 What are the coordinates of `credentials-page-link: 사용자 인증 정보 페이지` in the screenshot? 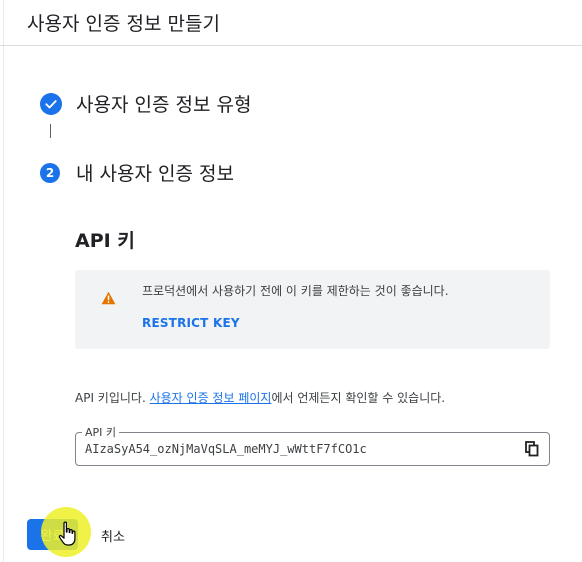 It's located at (211, 398).